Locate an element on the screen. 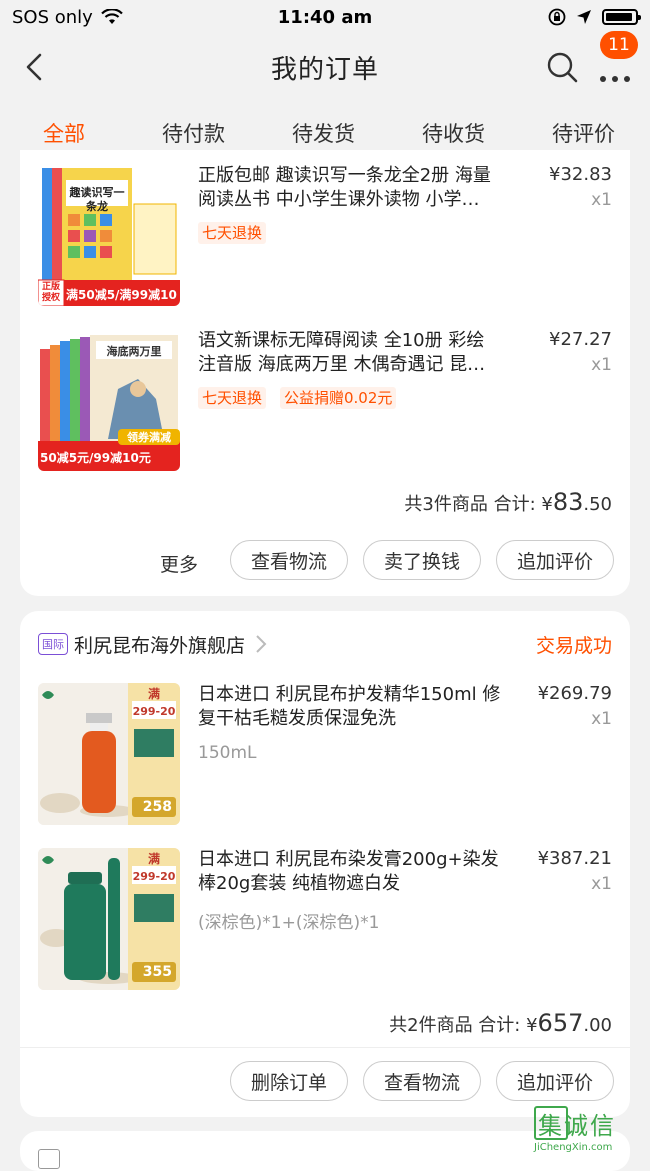 This screenshot has width=650, height=1171. divider is located at coordinates (325, 1047).